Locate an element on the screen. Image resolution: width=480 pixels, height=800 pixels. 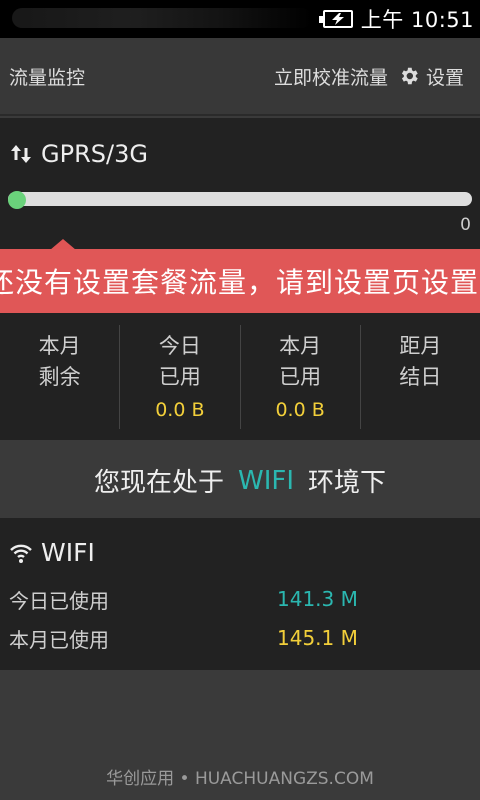
footer-watermark: 华创应用 • HUACHUANGZS.COM is located at coordinates (240, 779).